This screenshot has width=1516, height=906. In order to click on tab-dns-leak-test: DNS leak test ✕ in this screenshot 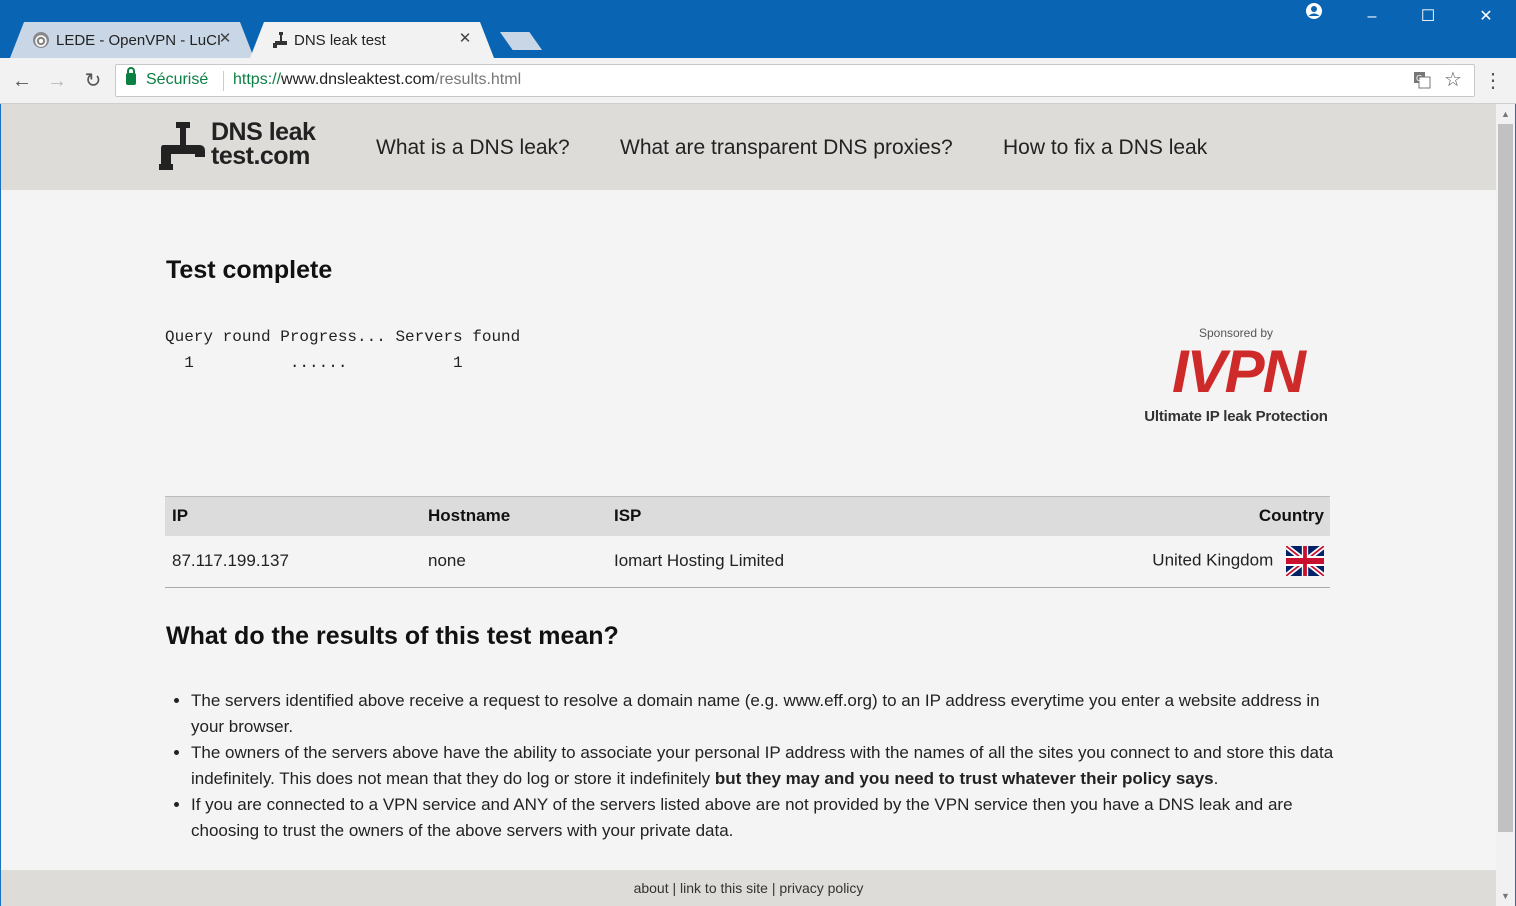, I will do `click(372, 40)`.